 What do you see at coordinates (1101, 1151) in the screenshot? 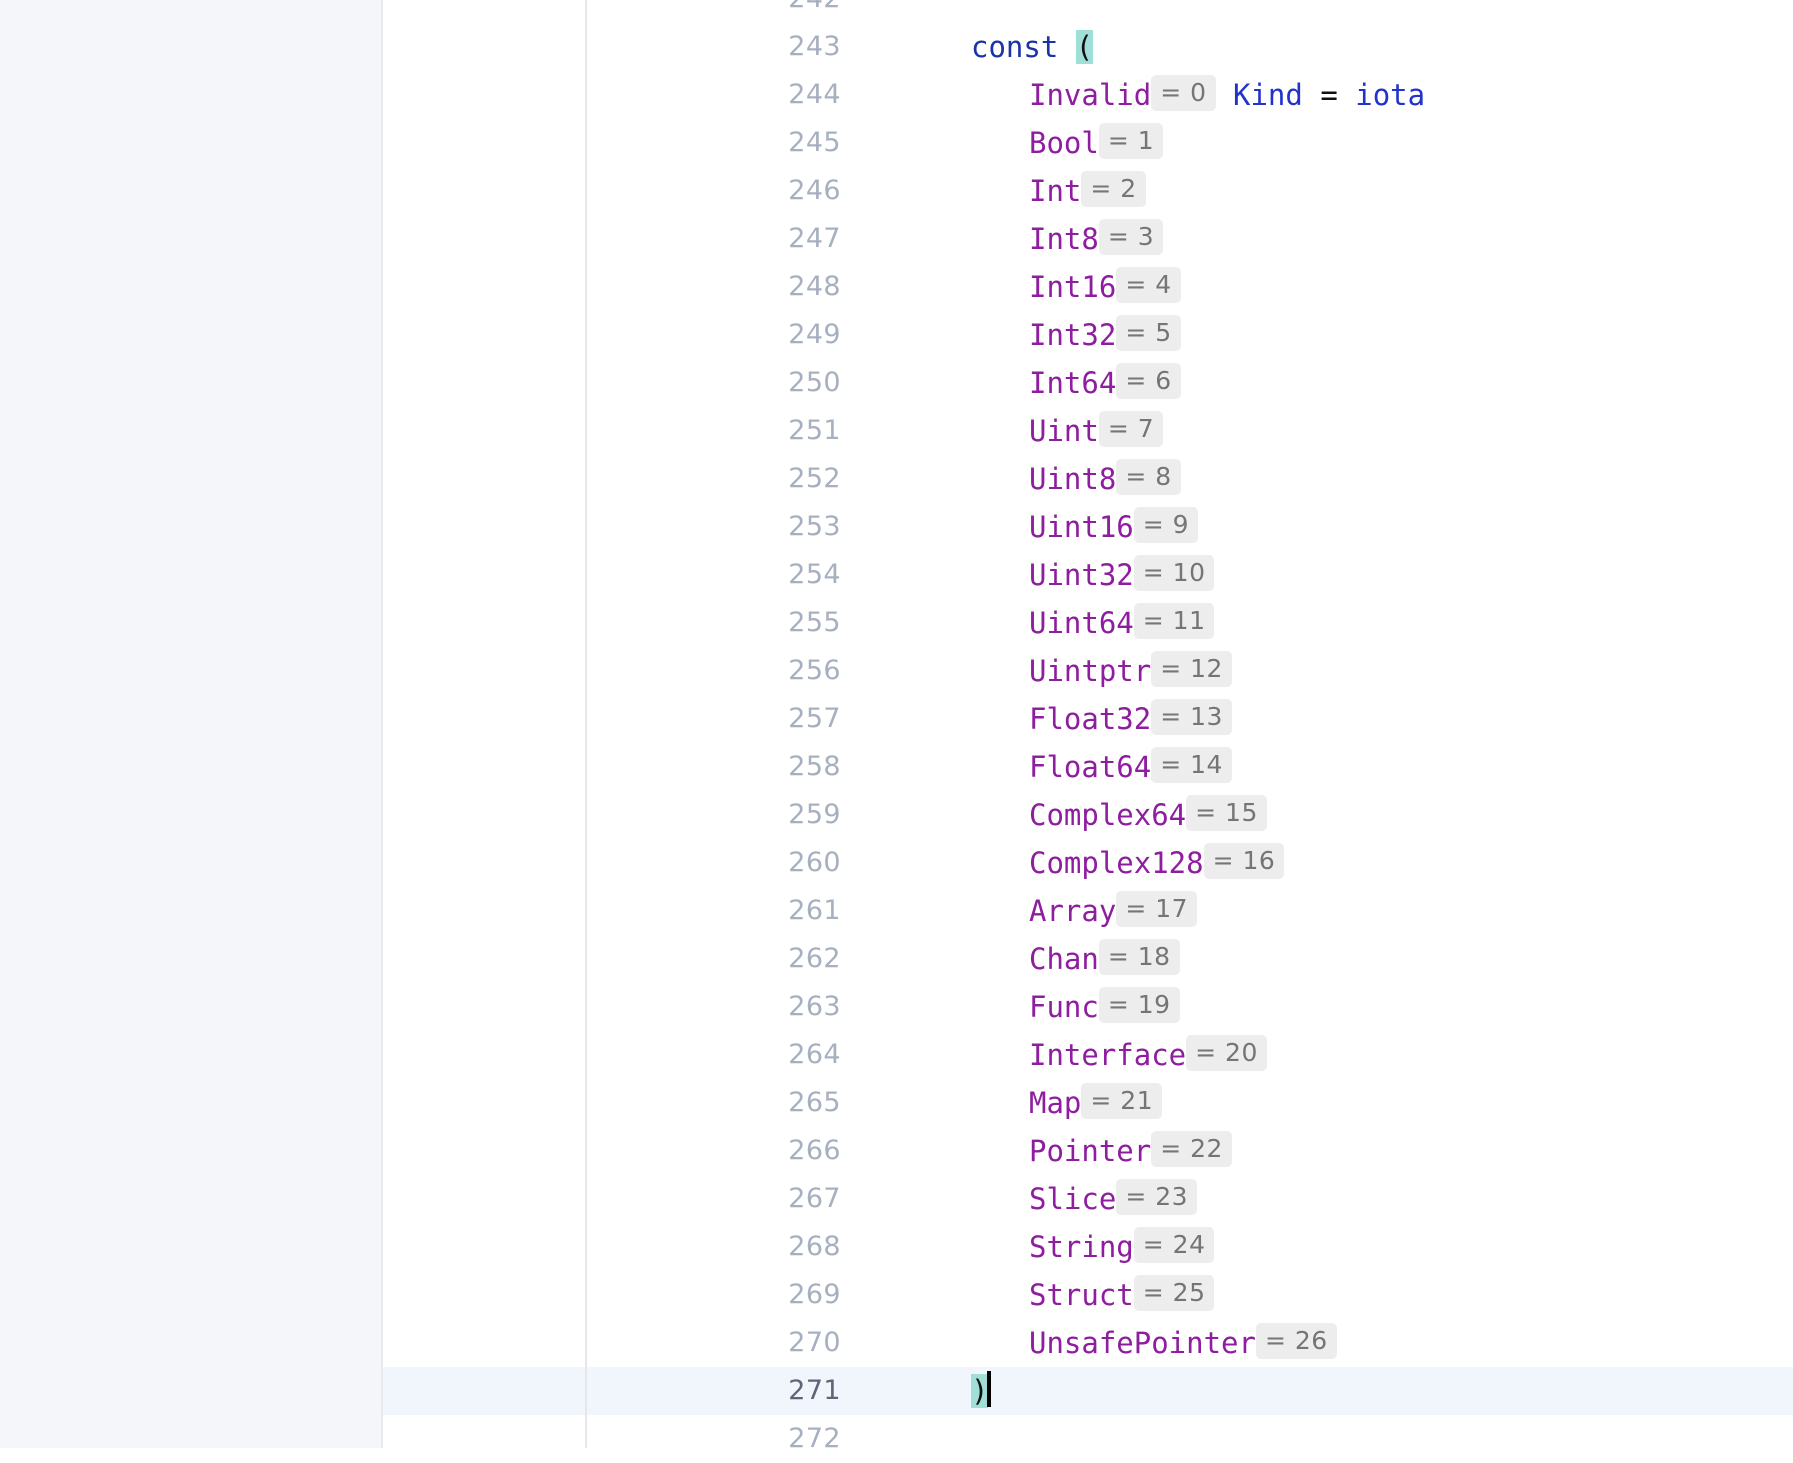
I see `line-source: Pointer = 22` at bounding box center [1101, 1151].